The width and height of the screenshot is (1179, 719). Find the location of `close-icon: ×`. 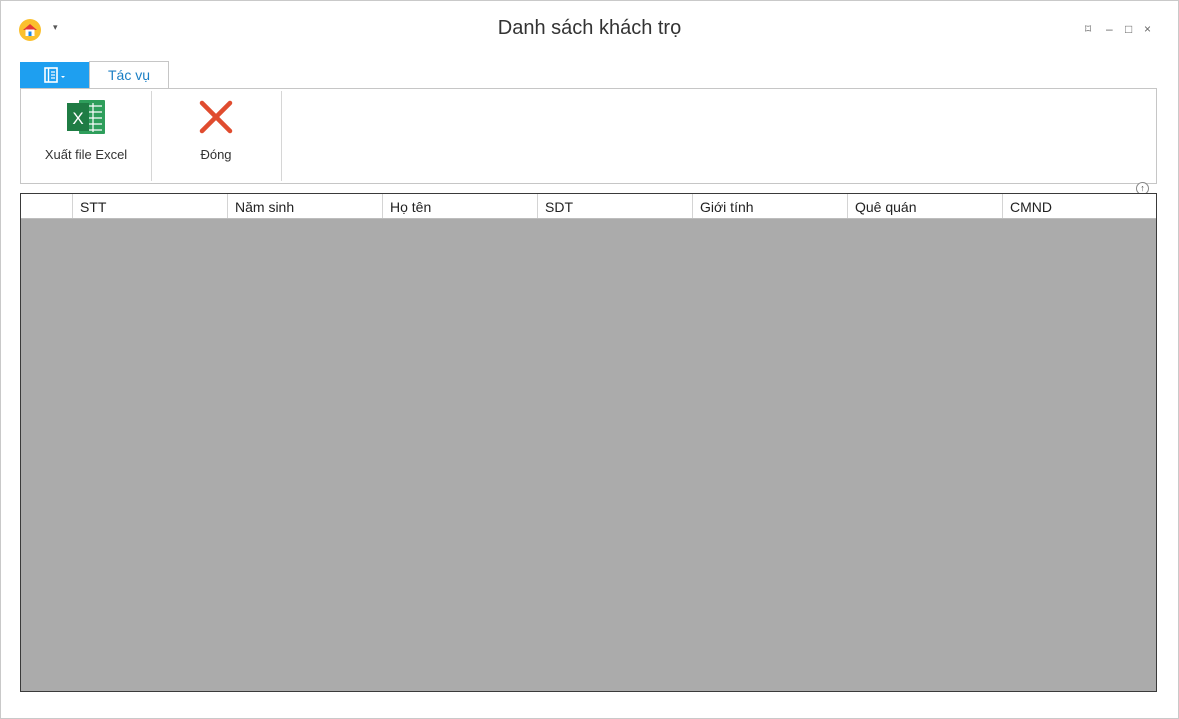

close-icon: × is located at coordinates (1147, 29).